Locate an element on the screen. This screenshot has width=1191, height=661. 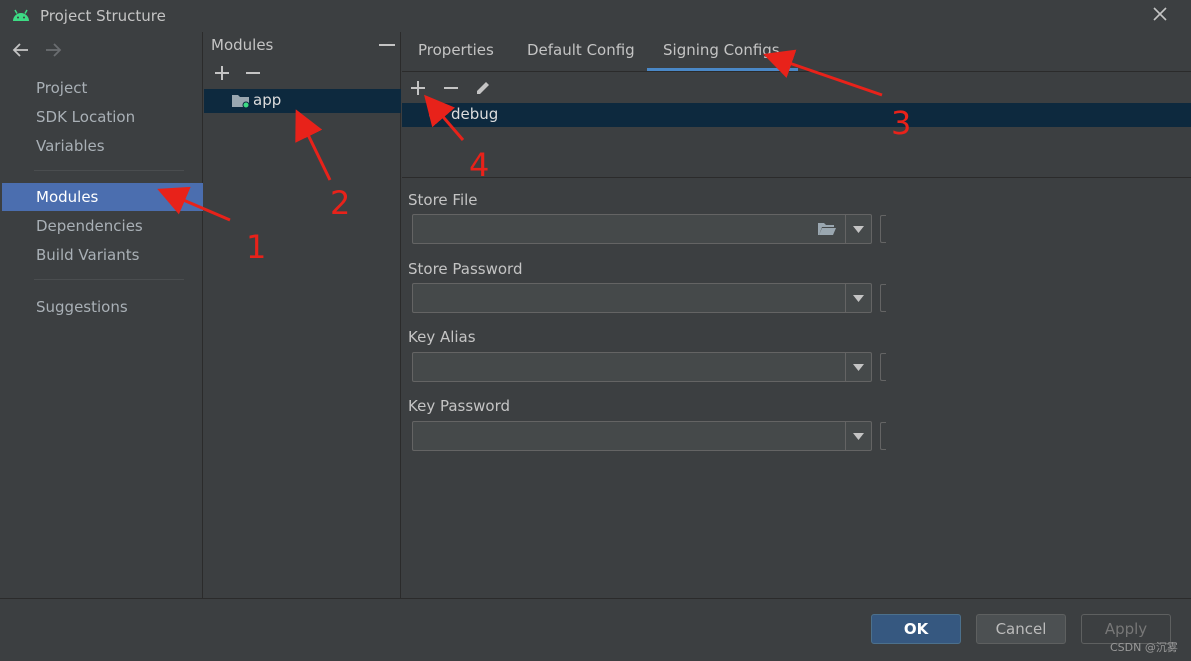
sidebar-item-variables: Variables is located at coordinates (102, 146).